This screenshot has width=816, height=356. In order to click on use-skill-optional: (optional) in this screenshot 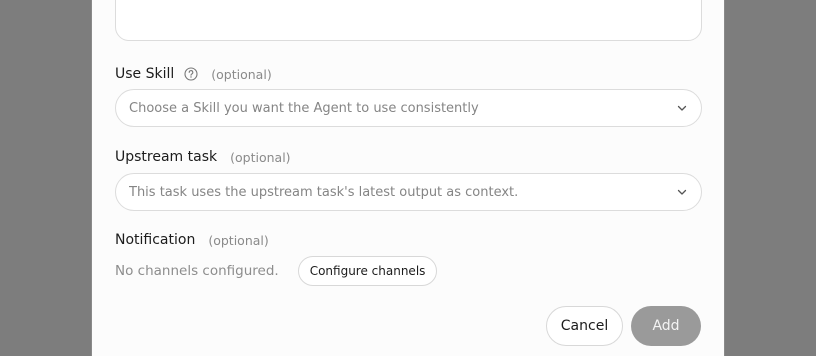, I will do `click(241, 74)`.